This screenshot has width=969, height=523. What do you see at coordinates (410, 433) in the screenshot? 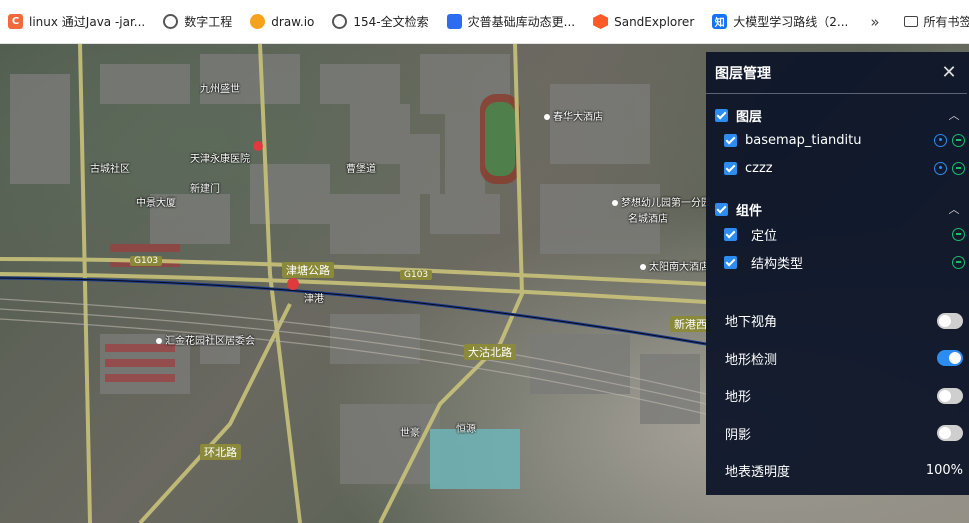
I see `map-label: 世豪` at bounding box center [410, 433].